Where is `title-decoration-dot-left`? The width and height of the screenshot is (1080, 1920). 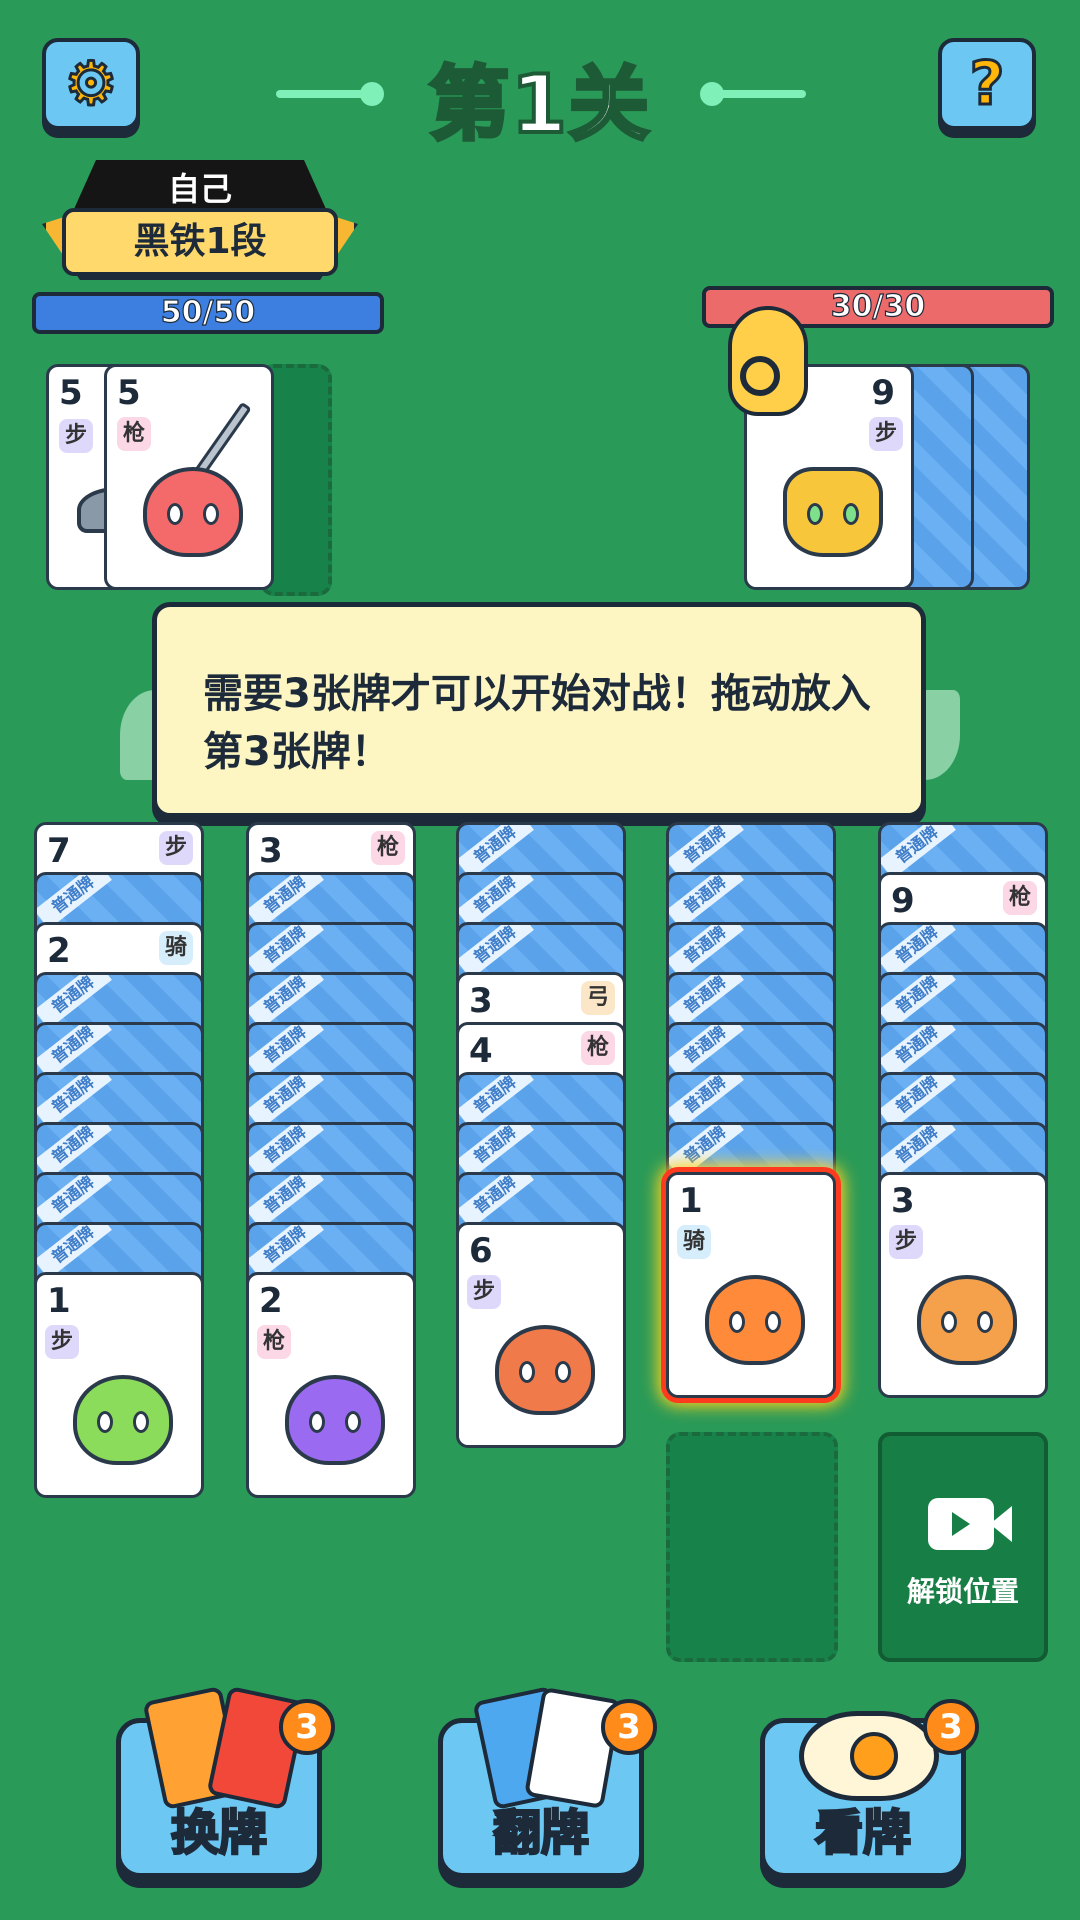 title-decoration-dot-left is located at coordinates (372, 94).